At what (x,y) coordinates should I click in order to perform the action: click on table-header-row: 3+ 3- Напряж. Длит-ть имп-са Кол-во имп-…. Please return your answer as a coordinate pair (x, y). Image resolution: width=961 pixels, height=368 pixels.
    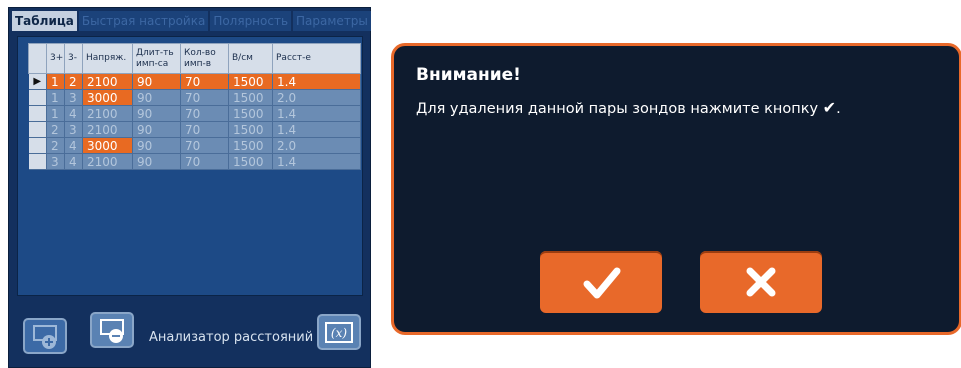
    Looking at the image, I should click on (194, 58).